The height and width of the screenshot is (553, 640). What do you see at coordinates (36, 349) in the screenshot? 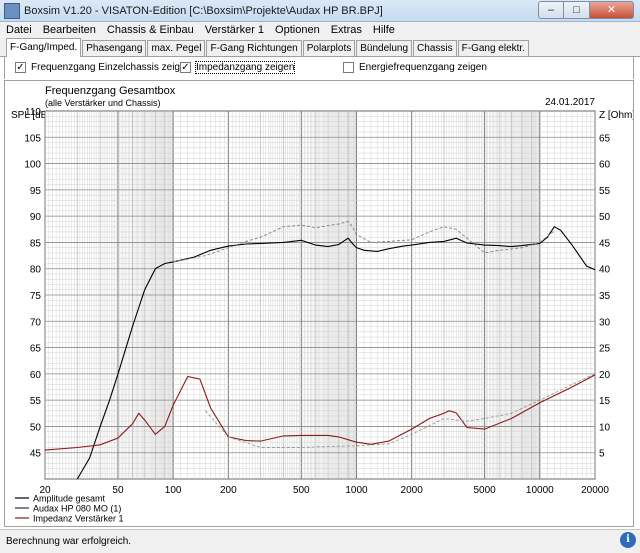
I see `y-tick-label: 65` at bounding box center [36, 349].